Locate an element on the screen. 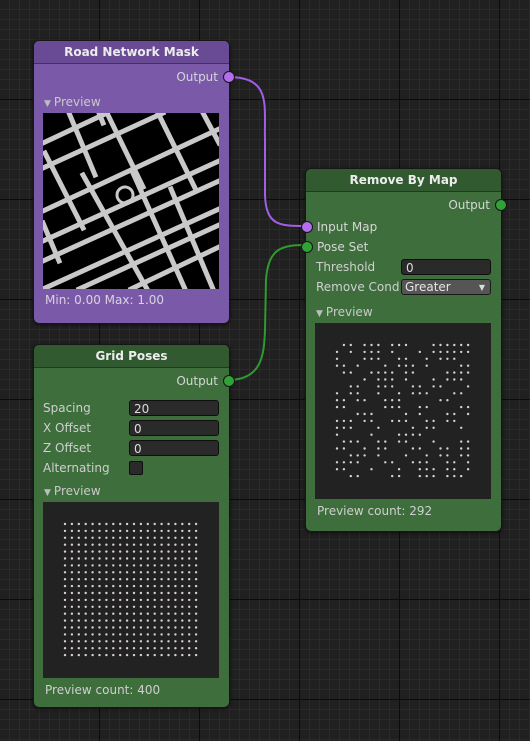 This screenshot has width=530, height=741. z-offset-input: 0 is located at coordinates (174, 448).